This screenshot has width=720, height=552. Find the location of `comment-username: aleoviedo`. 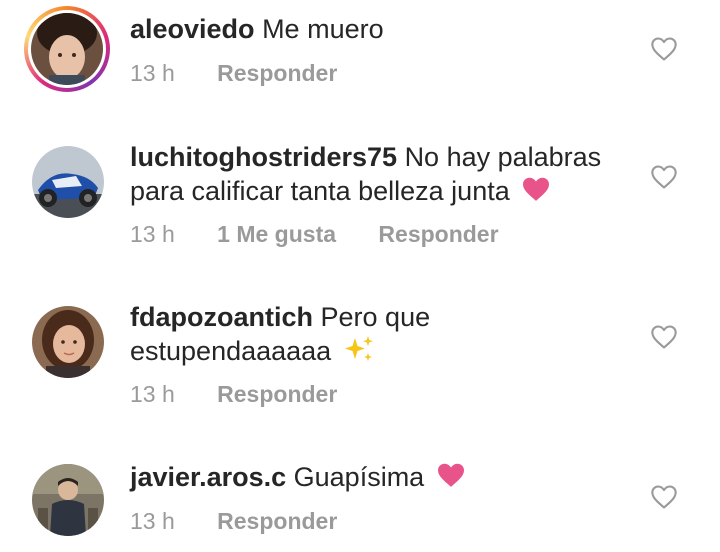

comment-username: aleoviedo is located at coordinates (192, 29).